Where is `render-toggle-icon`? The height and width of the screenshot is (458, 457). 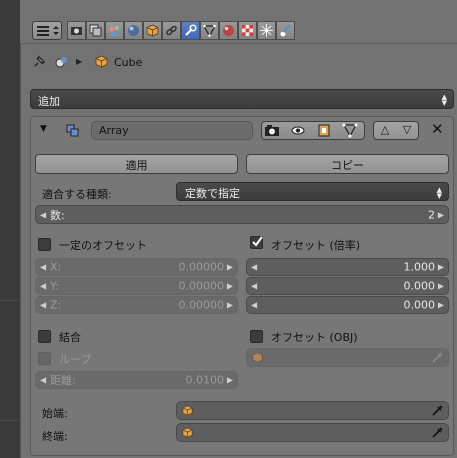 render-toggle-icon is located at coordinates (272, 130).